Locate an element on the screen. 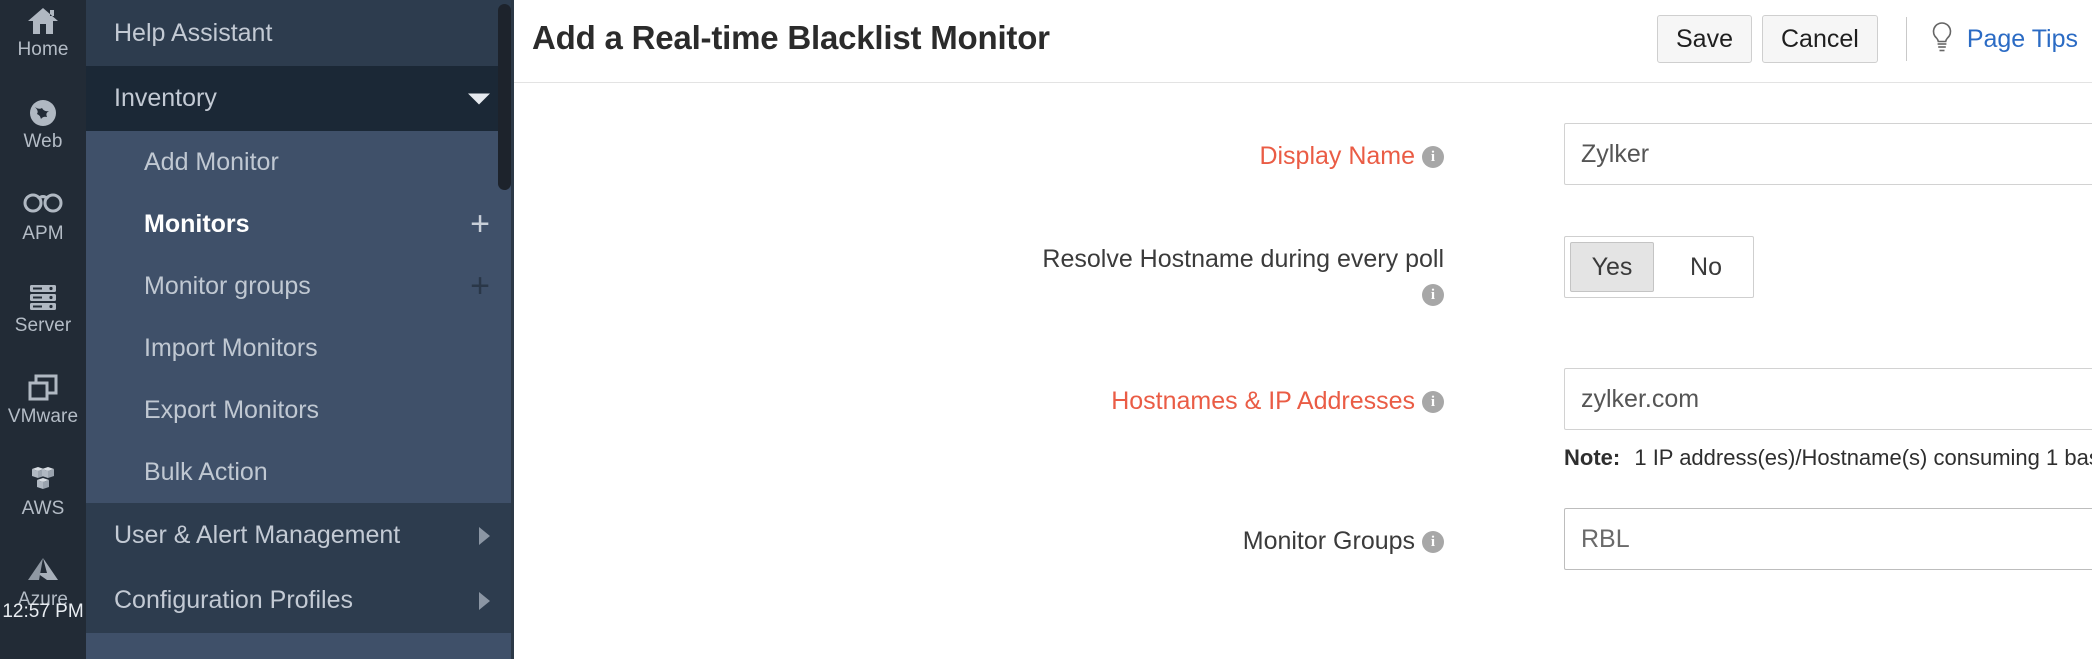  monitor-groups-info-icon: i is located at coordinates (1433, 542).